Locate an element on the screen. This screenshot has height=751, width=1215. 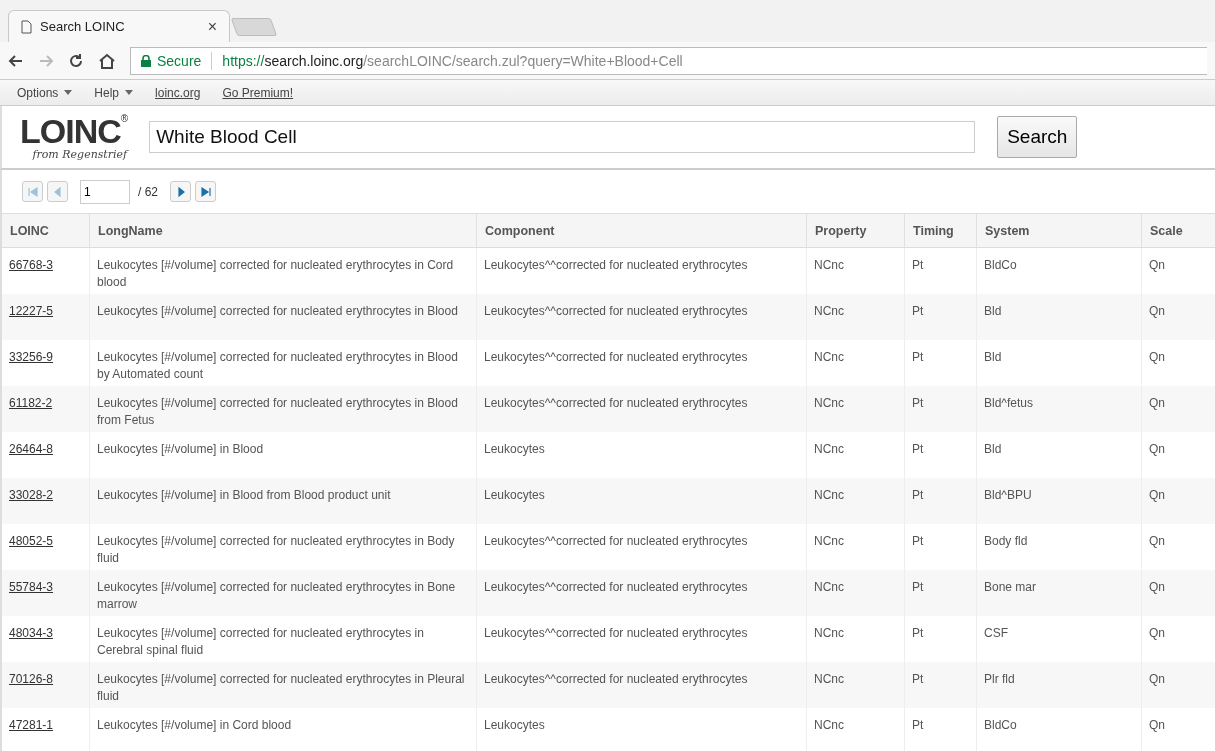
address-bar: Secure https://search.loinc.org/searchLOINC/search.zul?query=White+Blood+Cell is located at coordinates (668, 60).